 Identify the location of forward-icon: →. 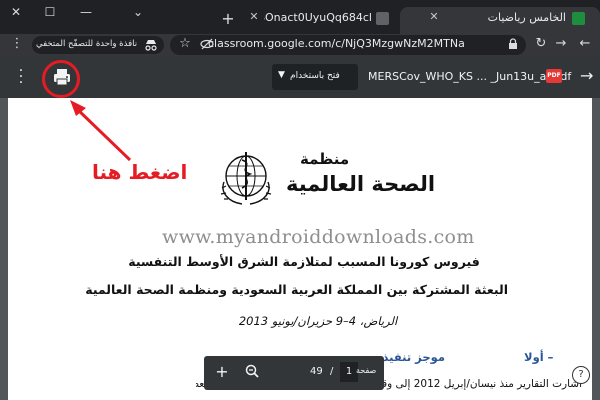
(561, 43).